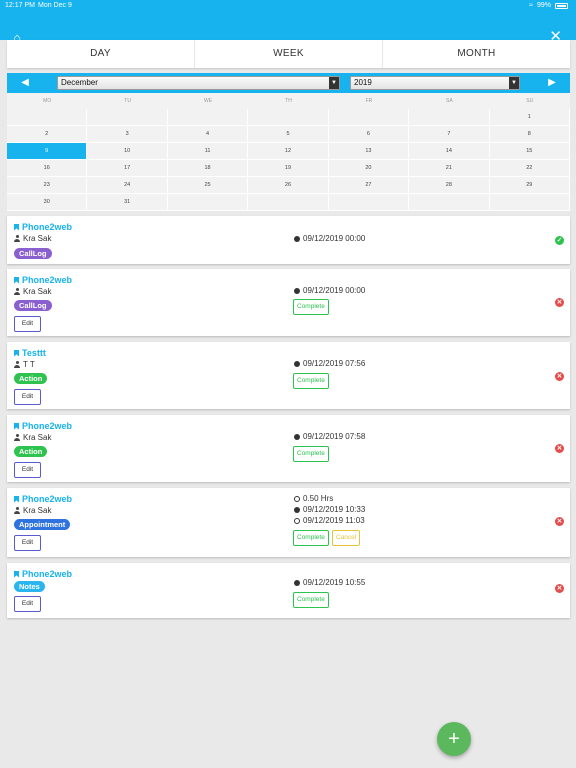  Describe the element at coordinates (454, 739) in the screenshot. I see `add-activity-button: +` at that location.